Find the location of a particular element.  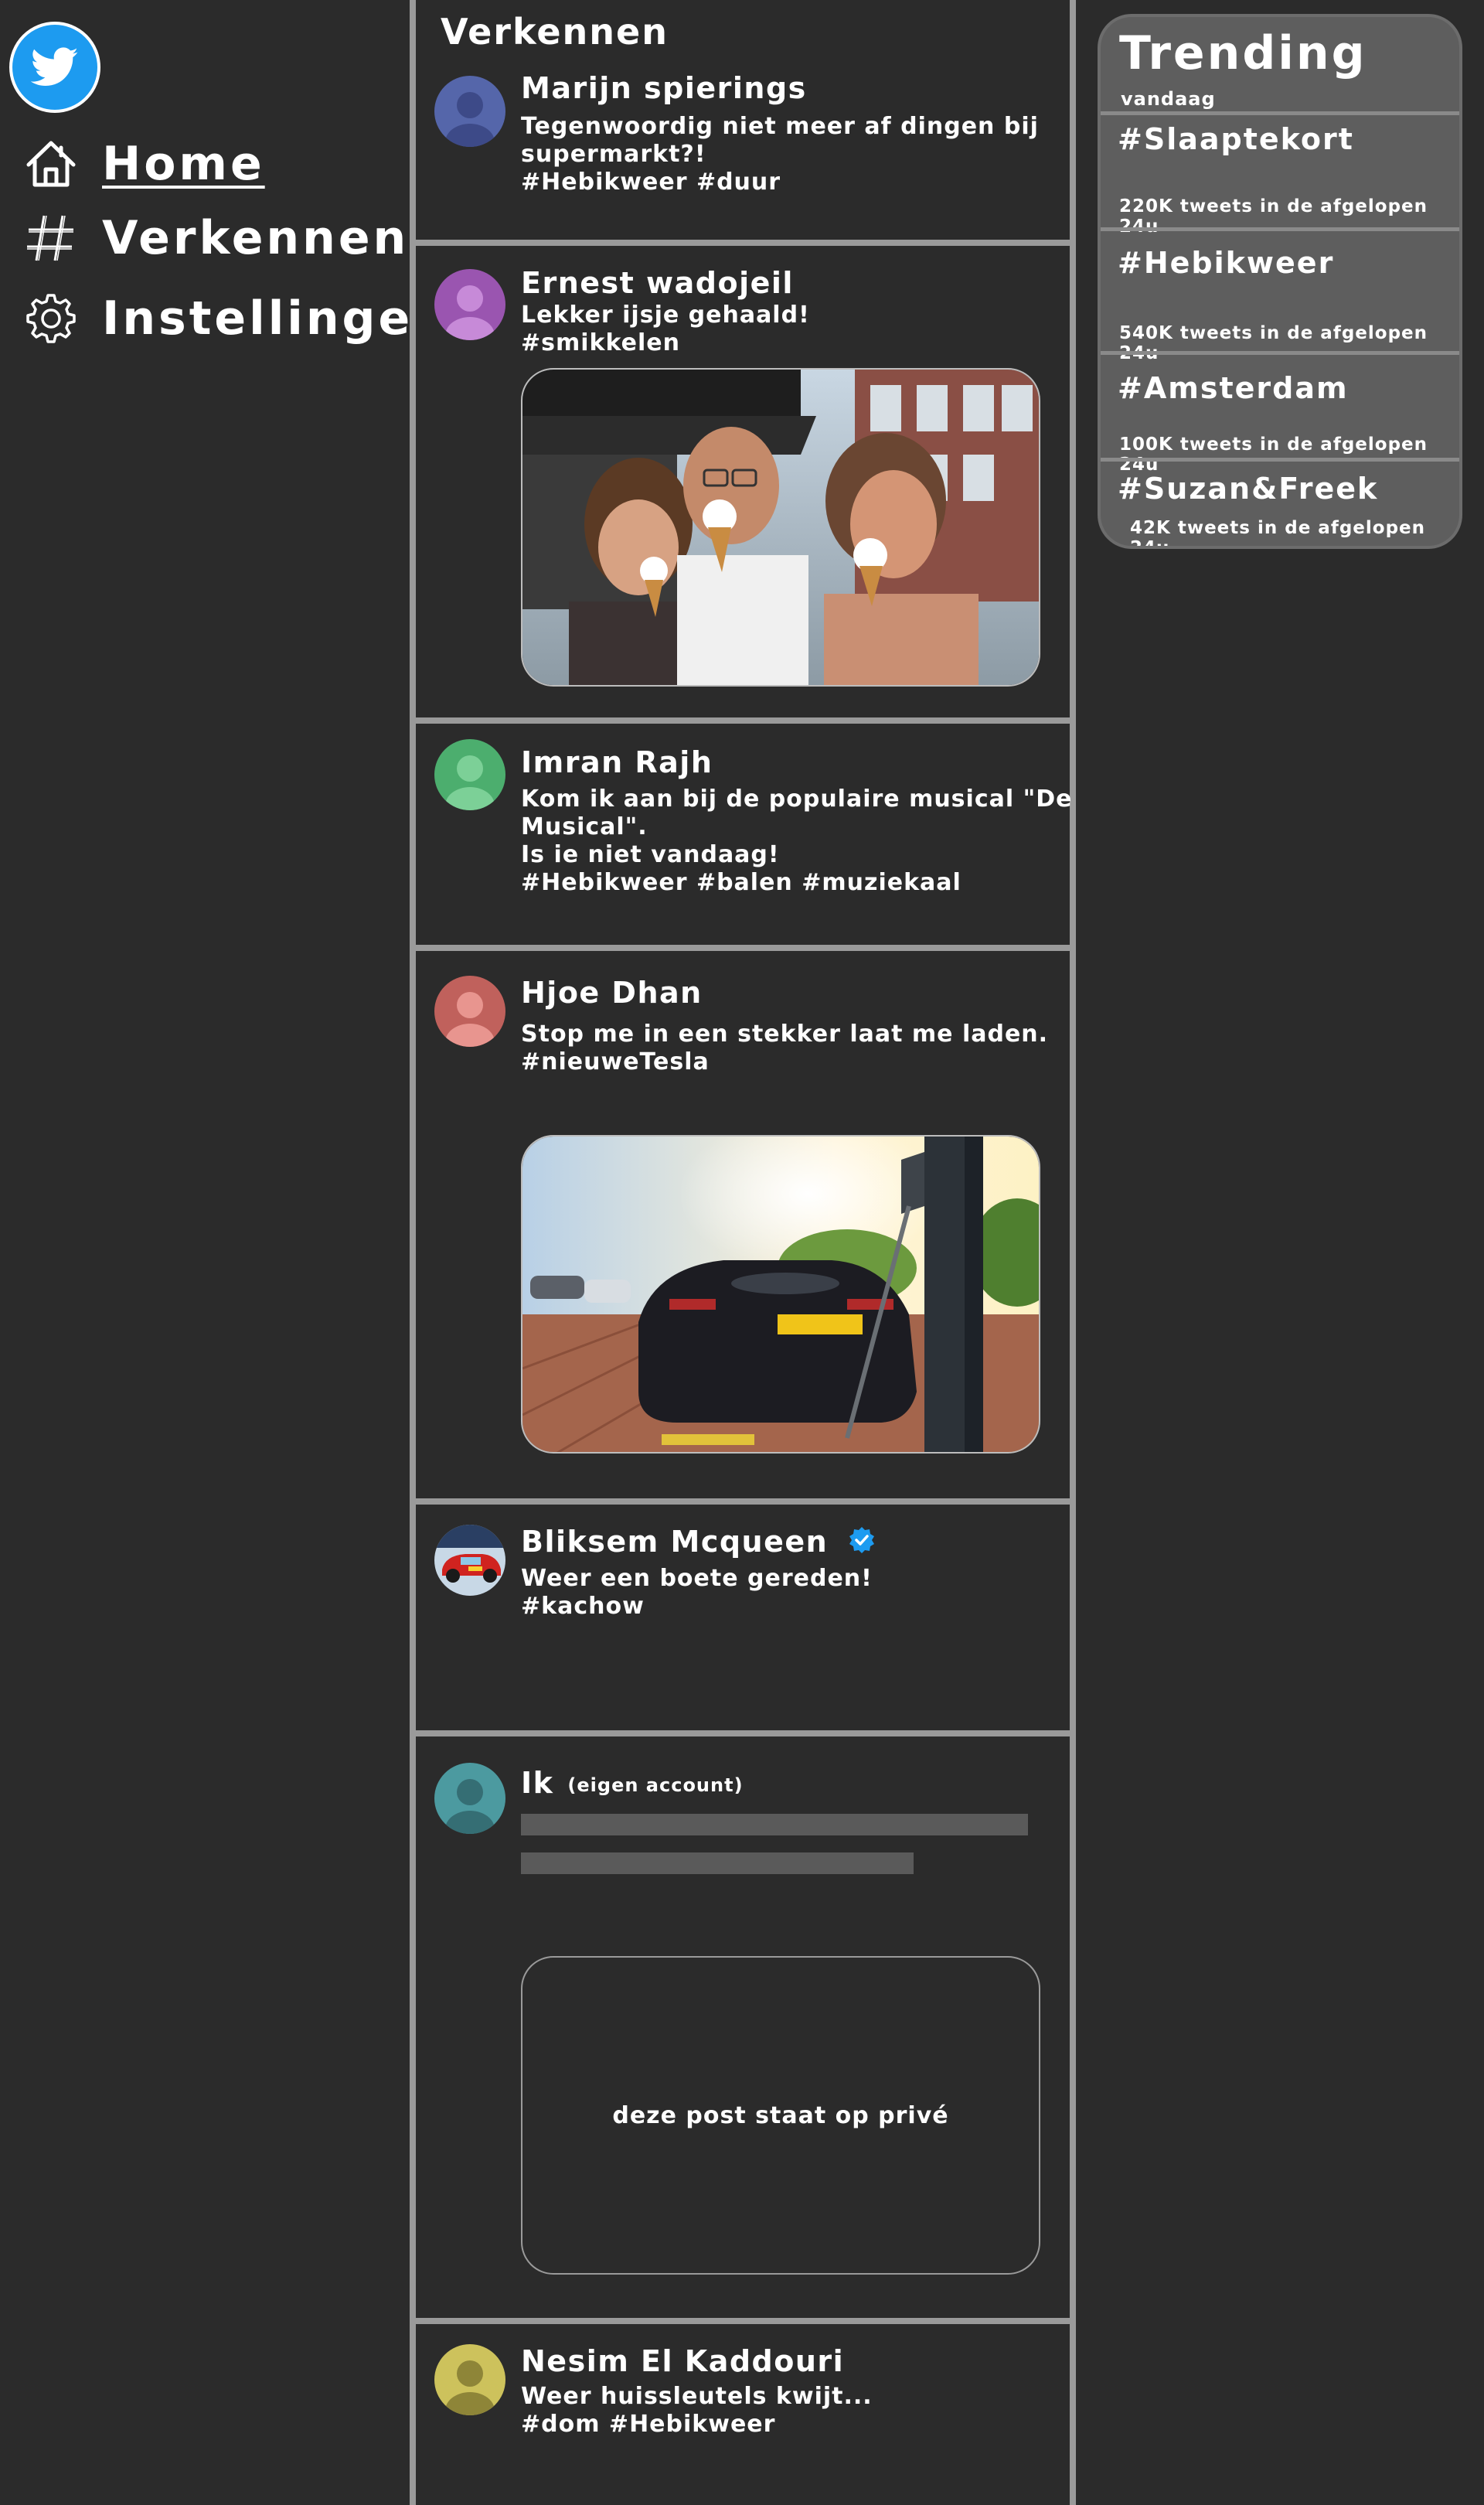

post-text-line: Lekker ijsje gehaald! is located at coordinates (665, 315).